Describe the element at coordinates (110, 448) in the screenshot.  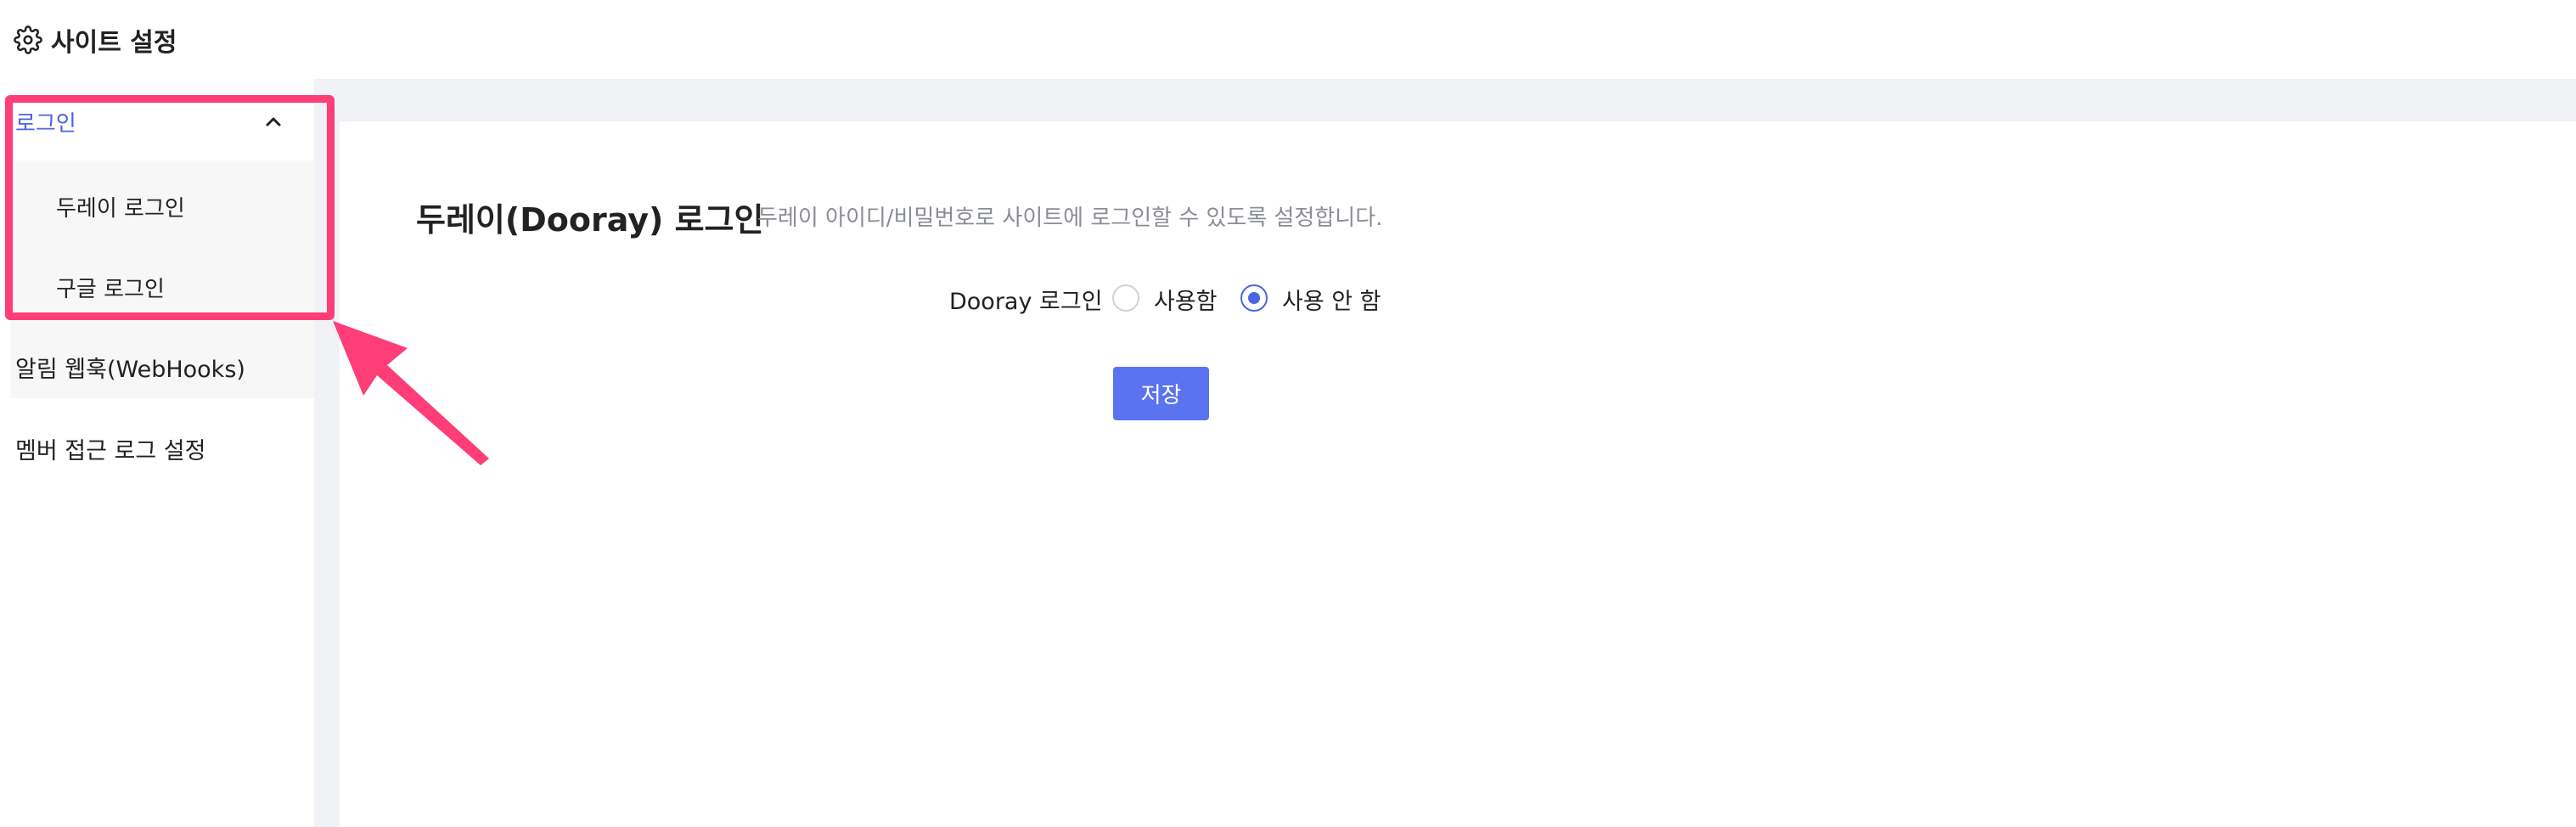
I see `sidebar-item-member-access-log: 멤버 접근 로그 설정` at that location.